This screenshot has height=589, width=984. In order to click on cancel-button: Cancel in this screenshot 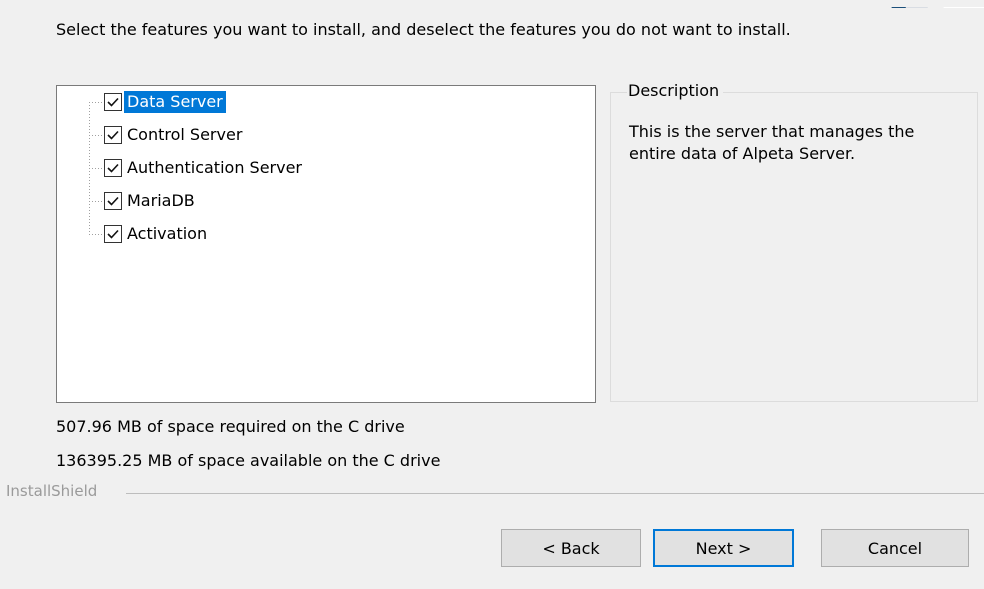, I will do `click(895, 548)`.